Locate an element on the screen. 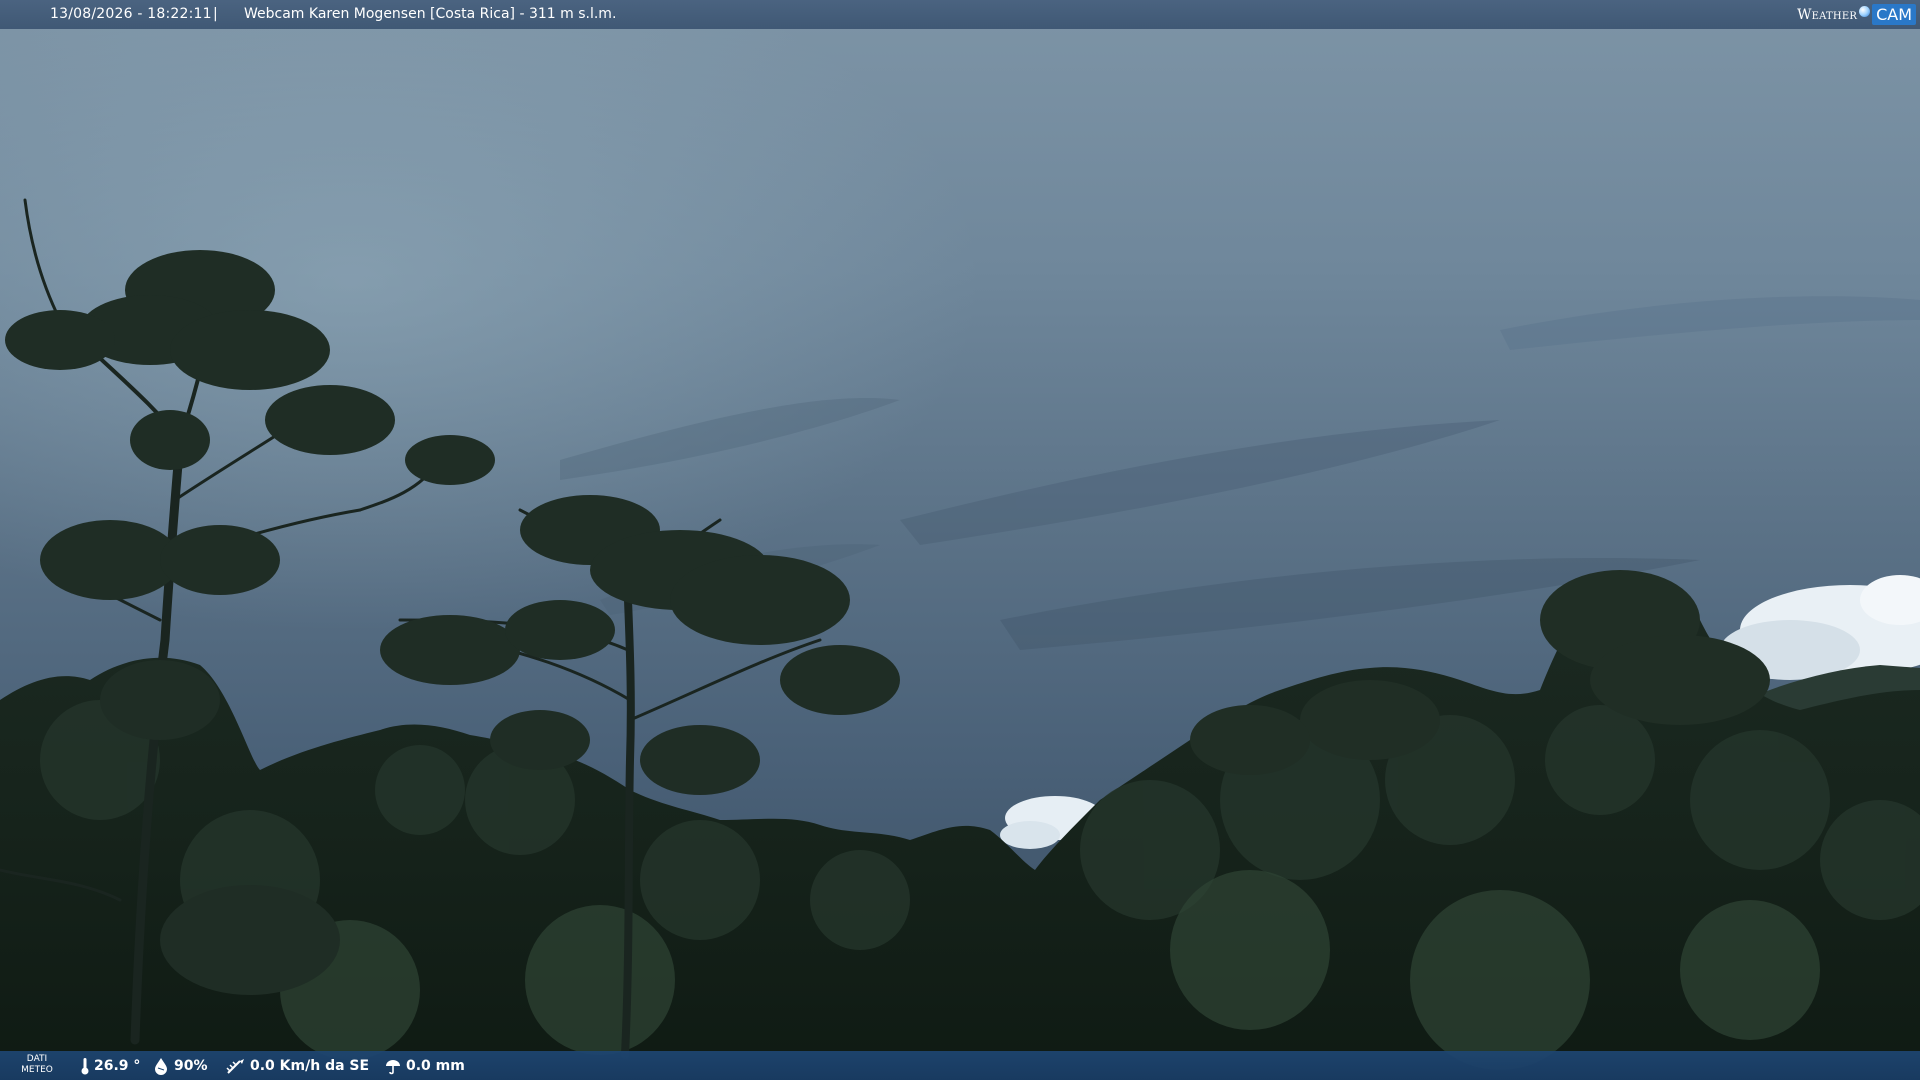 The width and height of the screenshot is (1920, 1080). timestamp: 13/08/2026 - 18:22:11 is located at coordinates (131, 14).